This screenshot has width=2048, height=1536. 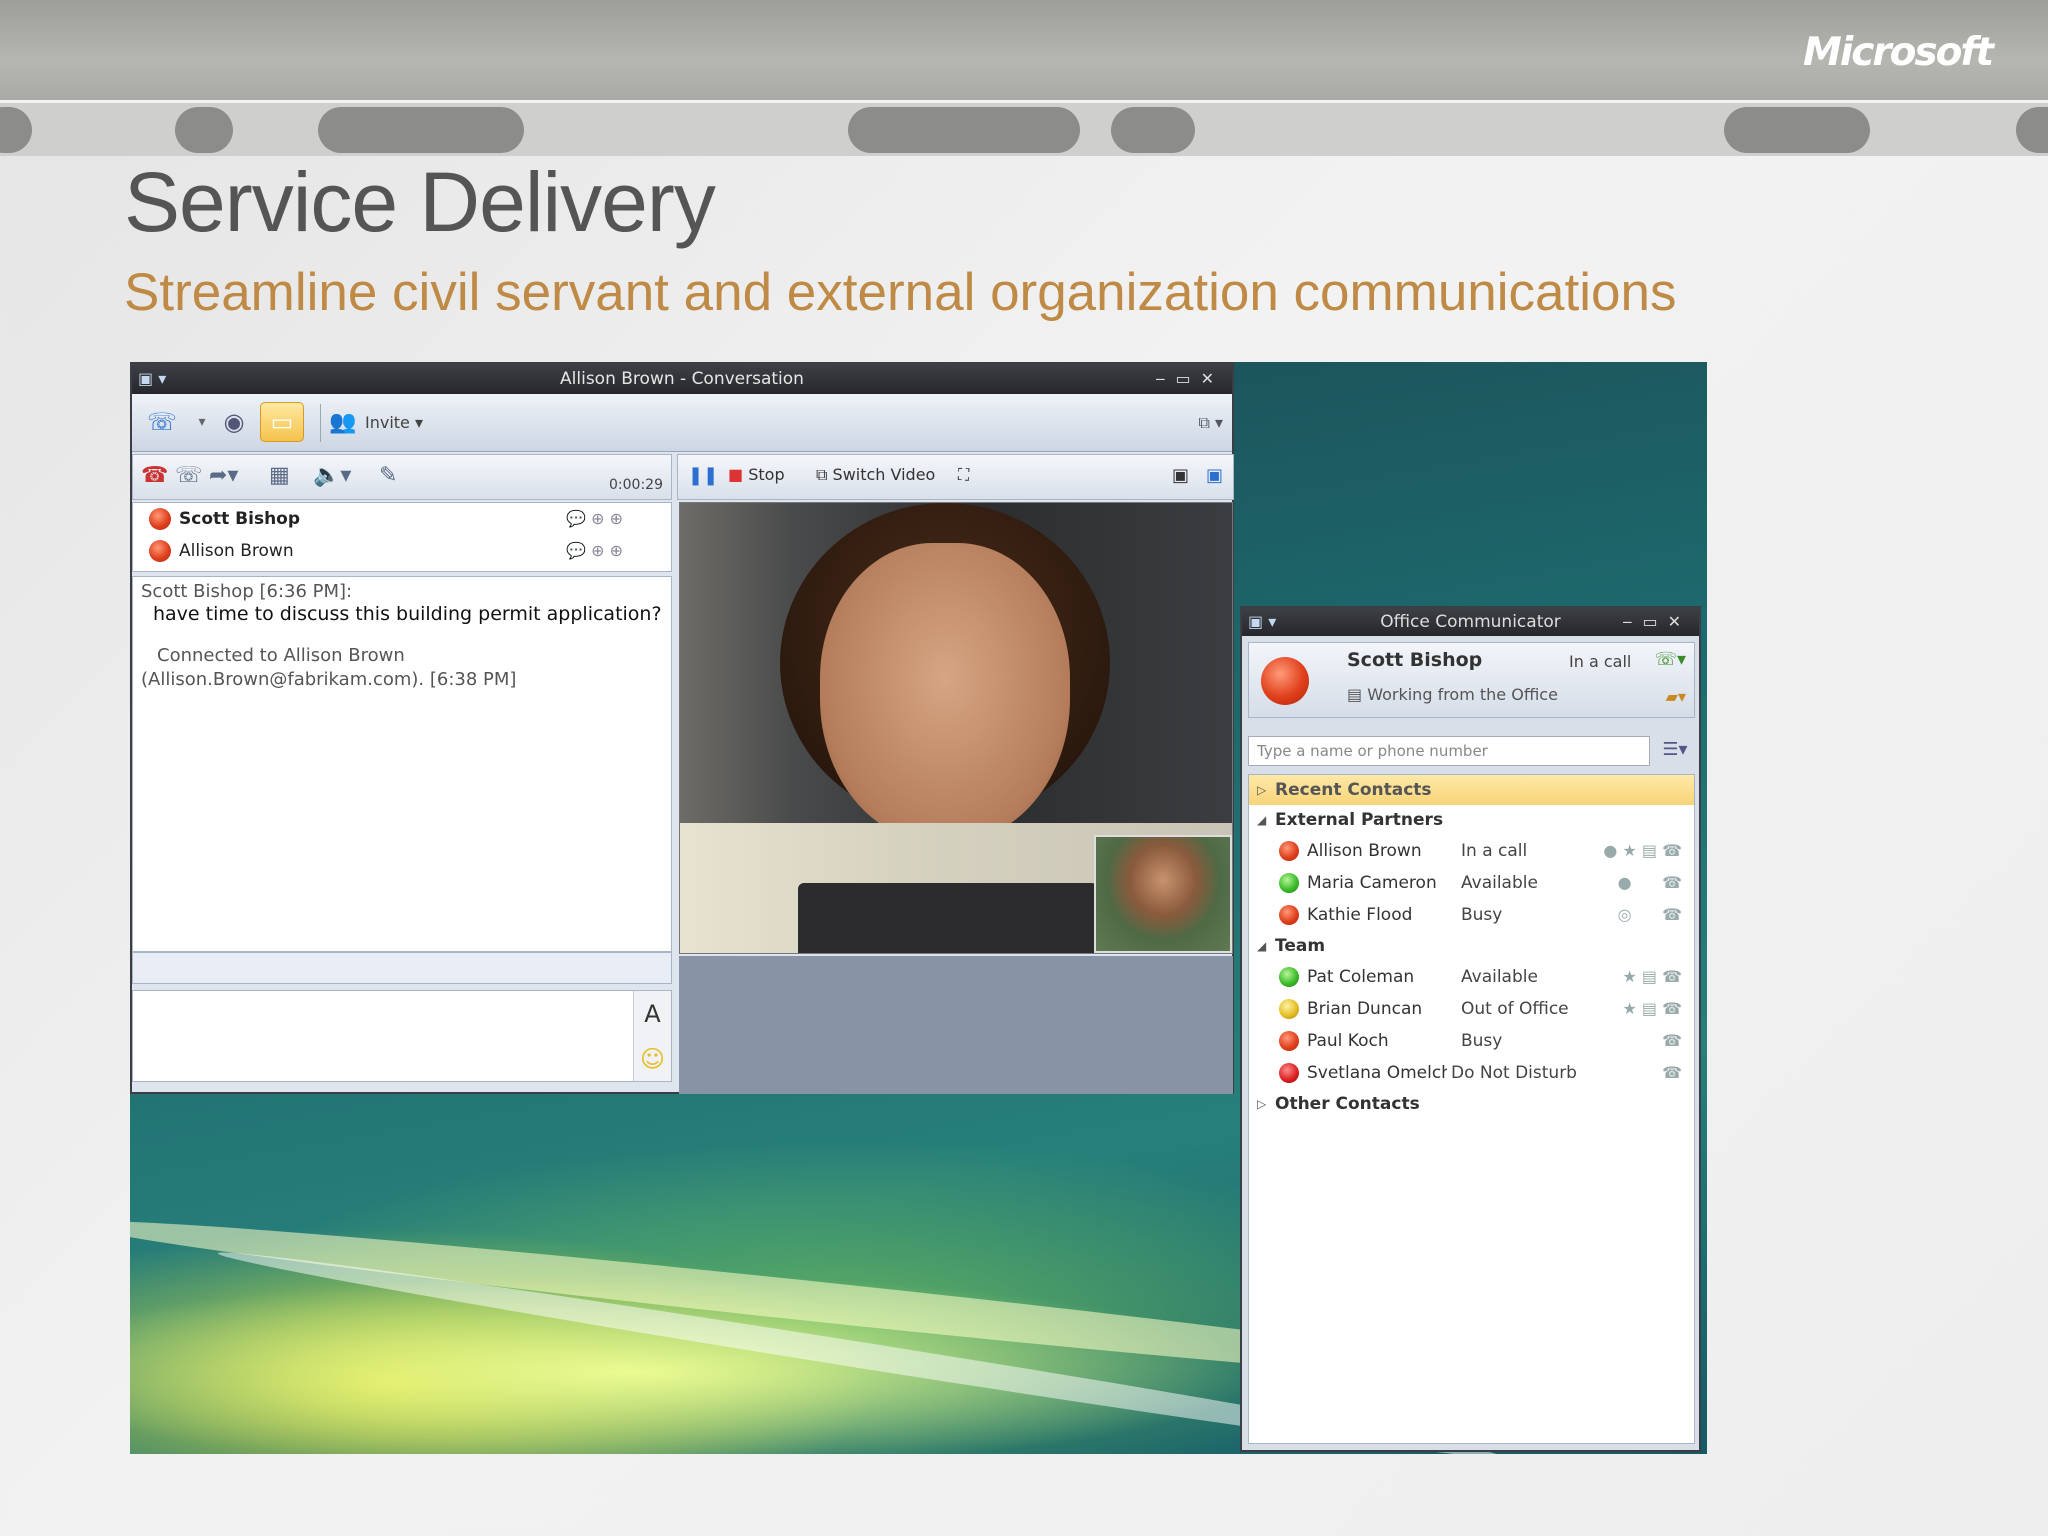 What do you see at coordinates (955, 477) in the screenshot?
I see `video-toolbar: ❚❚ ■ Stop ⧉ Switch Video ⛶ ▣ ▣` at bounding box center [955, 477].